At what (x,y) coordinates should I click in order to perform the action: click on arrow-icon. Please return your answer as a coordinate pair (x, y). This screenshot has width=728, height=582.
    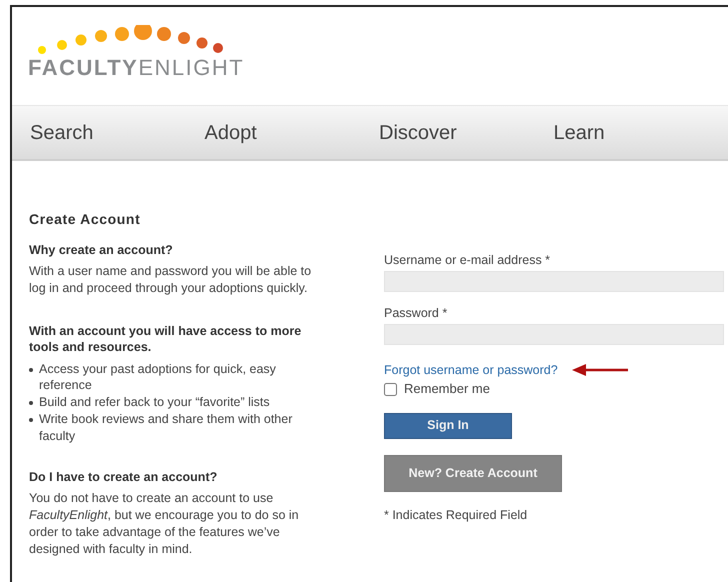
    Looking at the image, I should click on (600, 370).